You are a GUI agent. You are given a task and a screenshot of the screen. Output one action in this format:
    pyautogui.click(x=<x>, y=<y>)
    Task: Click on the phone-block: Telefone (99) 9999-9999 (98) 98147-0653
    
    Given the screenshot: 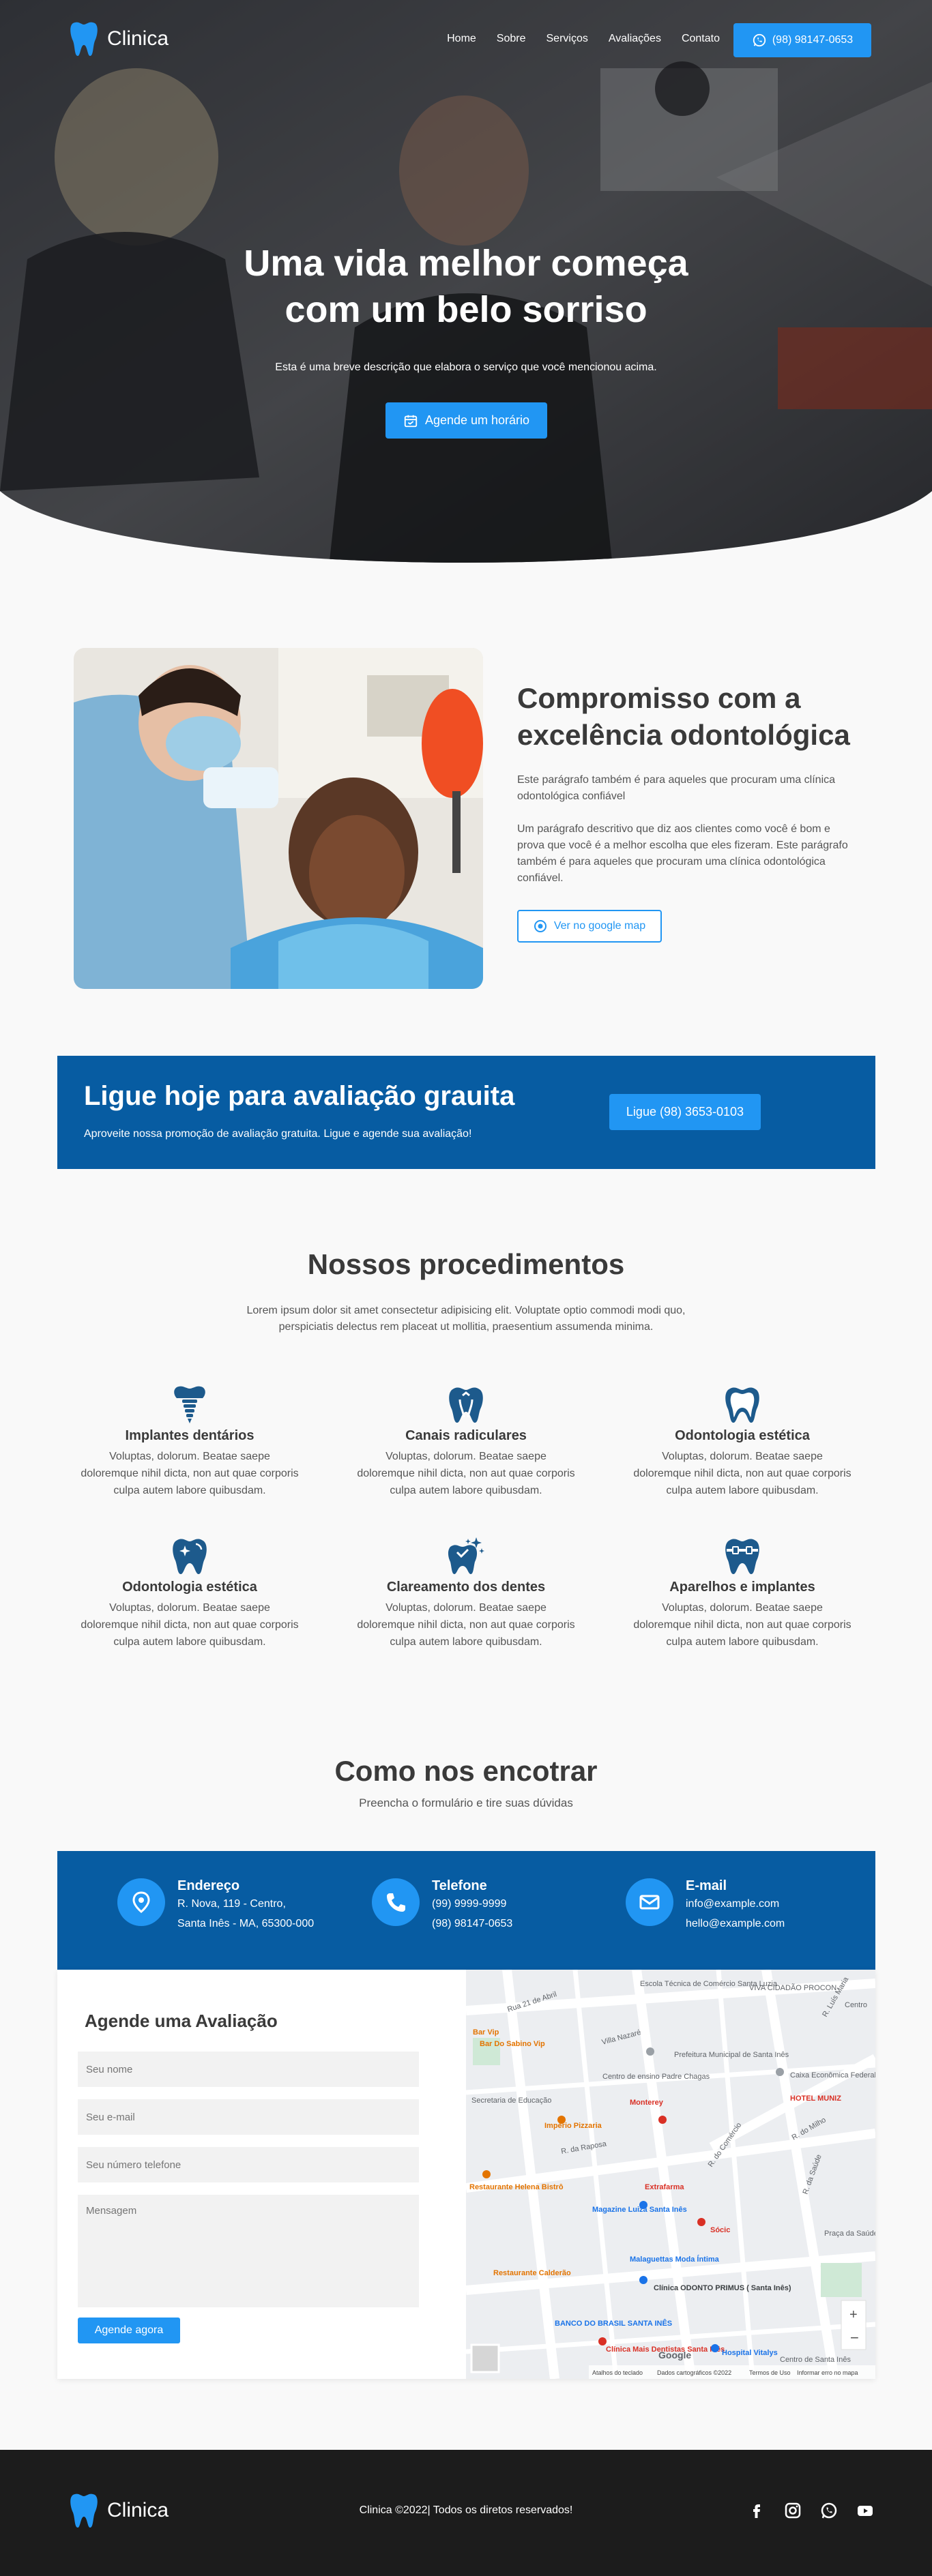 What is the action you would take?
    pyautogui.click(x=442, y=1906)
    